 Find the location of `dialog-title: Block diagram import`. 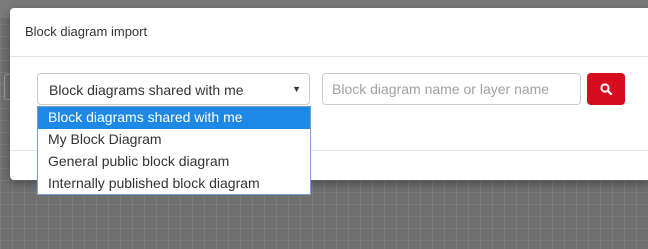

dialog-title: Block diagram import is located at coordinates (86, 31).